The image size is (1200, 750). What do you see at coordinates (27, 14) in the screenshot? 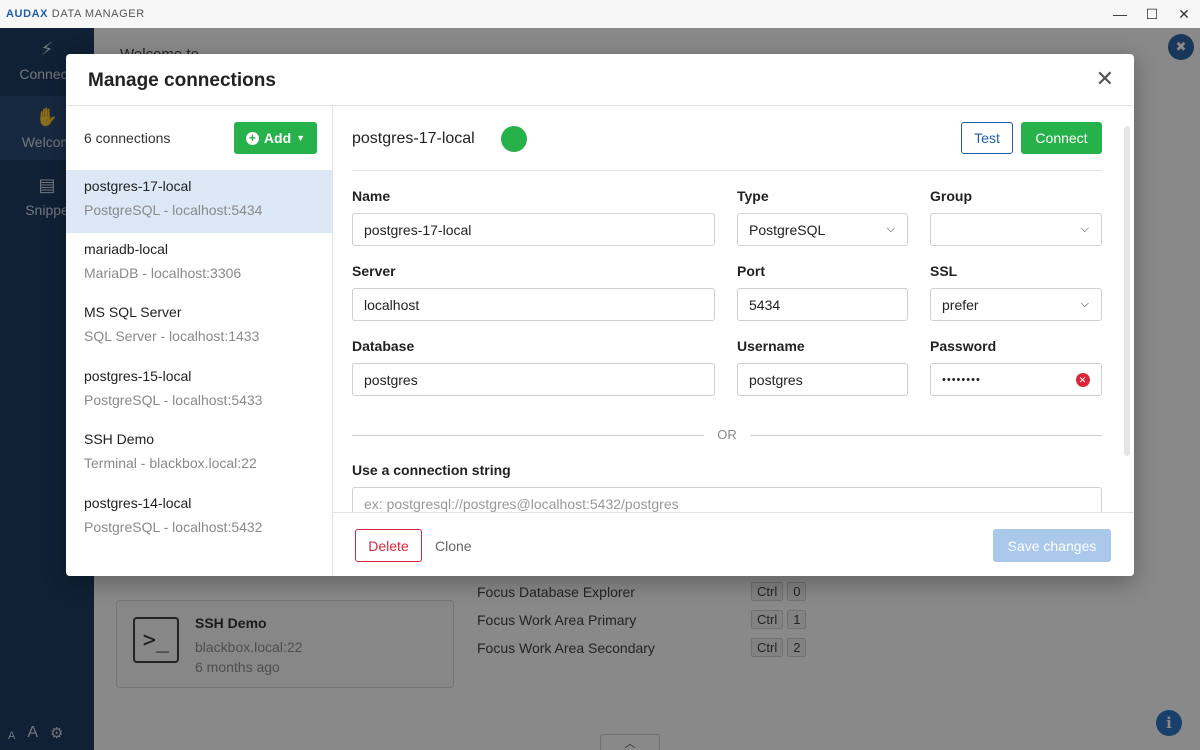
I see `app-brand: AUDAX` at bounding box center [27, 14].